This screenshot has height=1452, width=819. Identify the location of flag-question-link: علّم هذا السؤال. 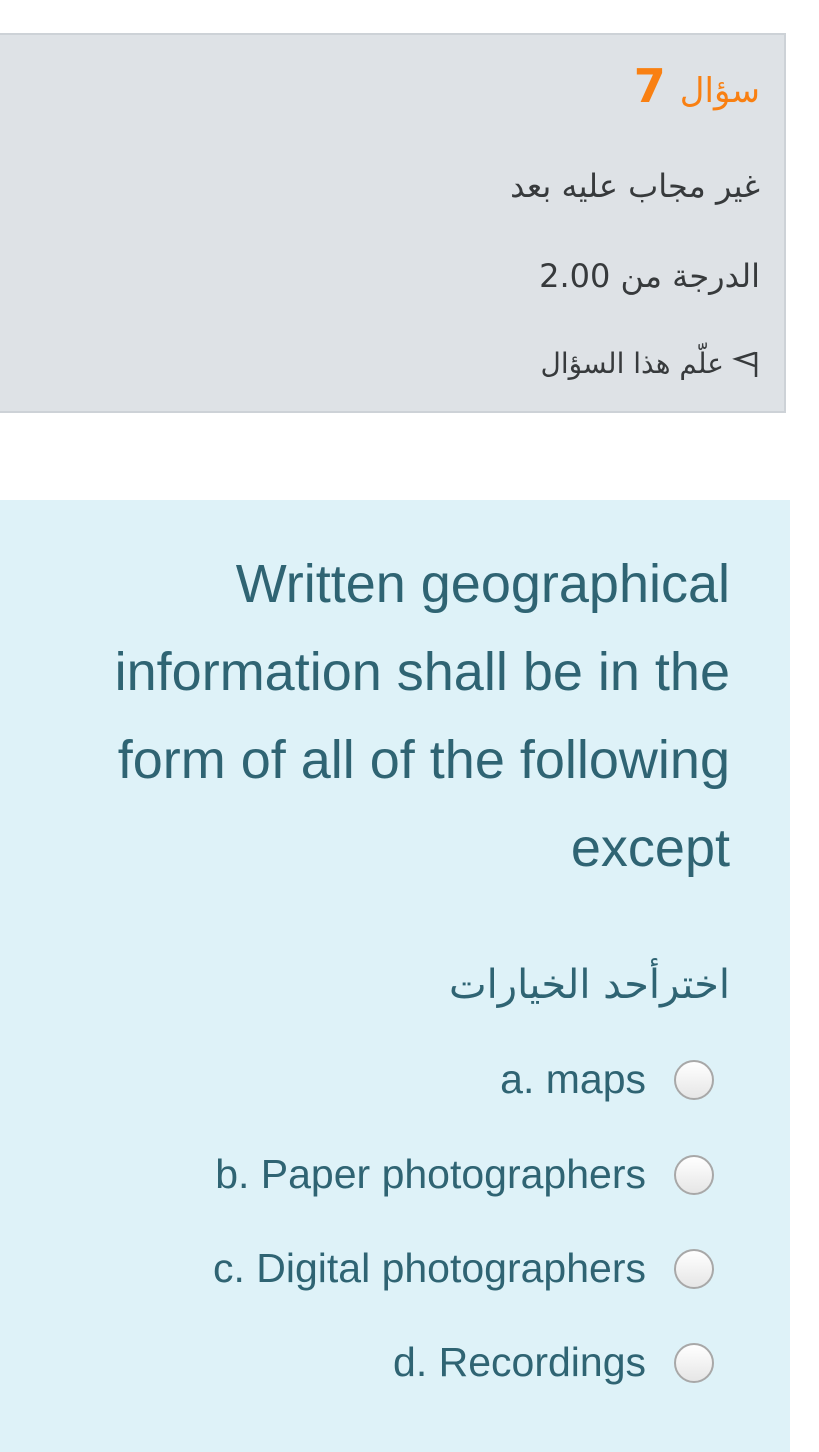
(650, 363).